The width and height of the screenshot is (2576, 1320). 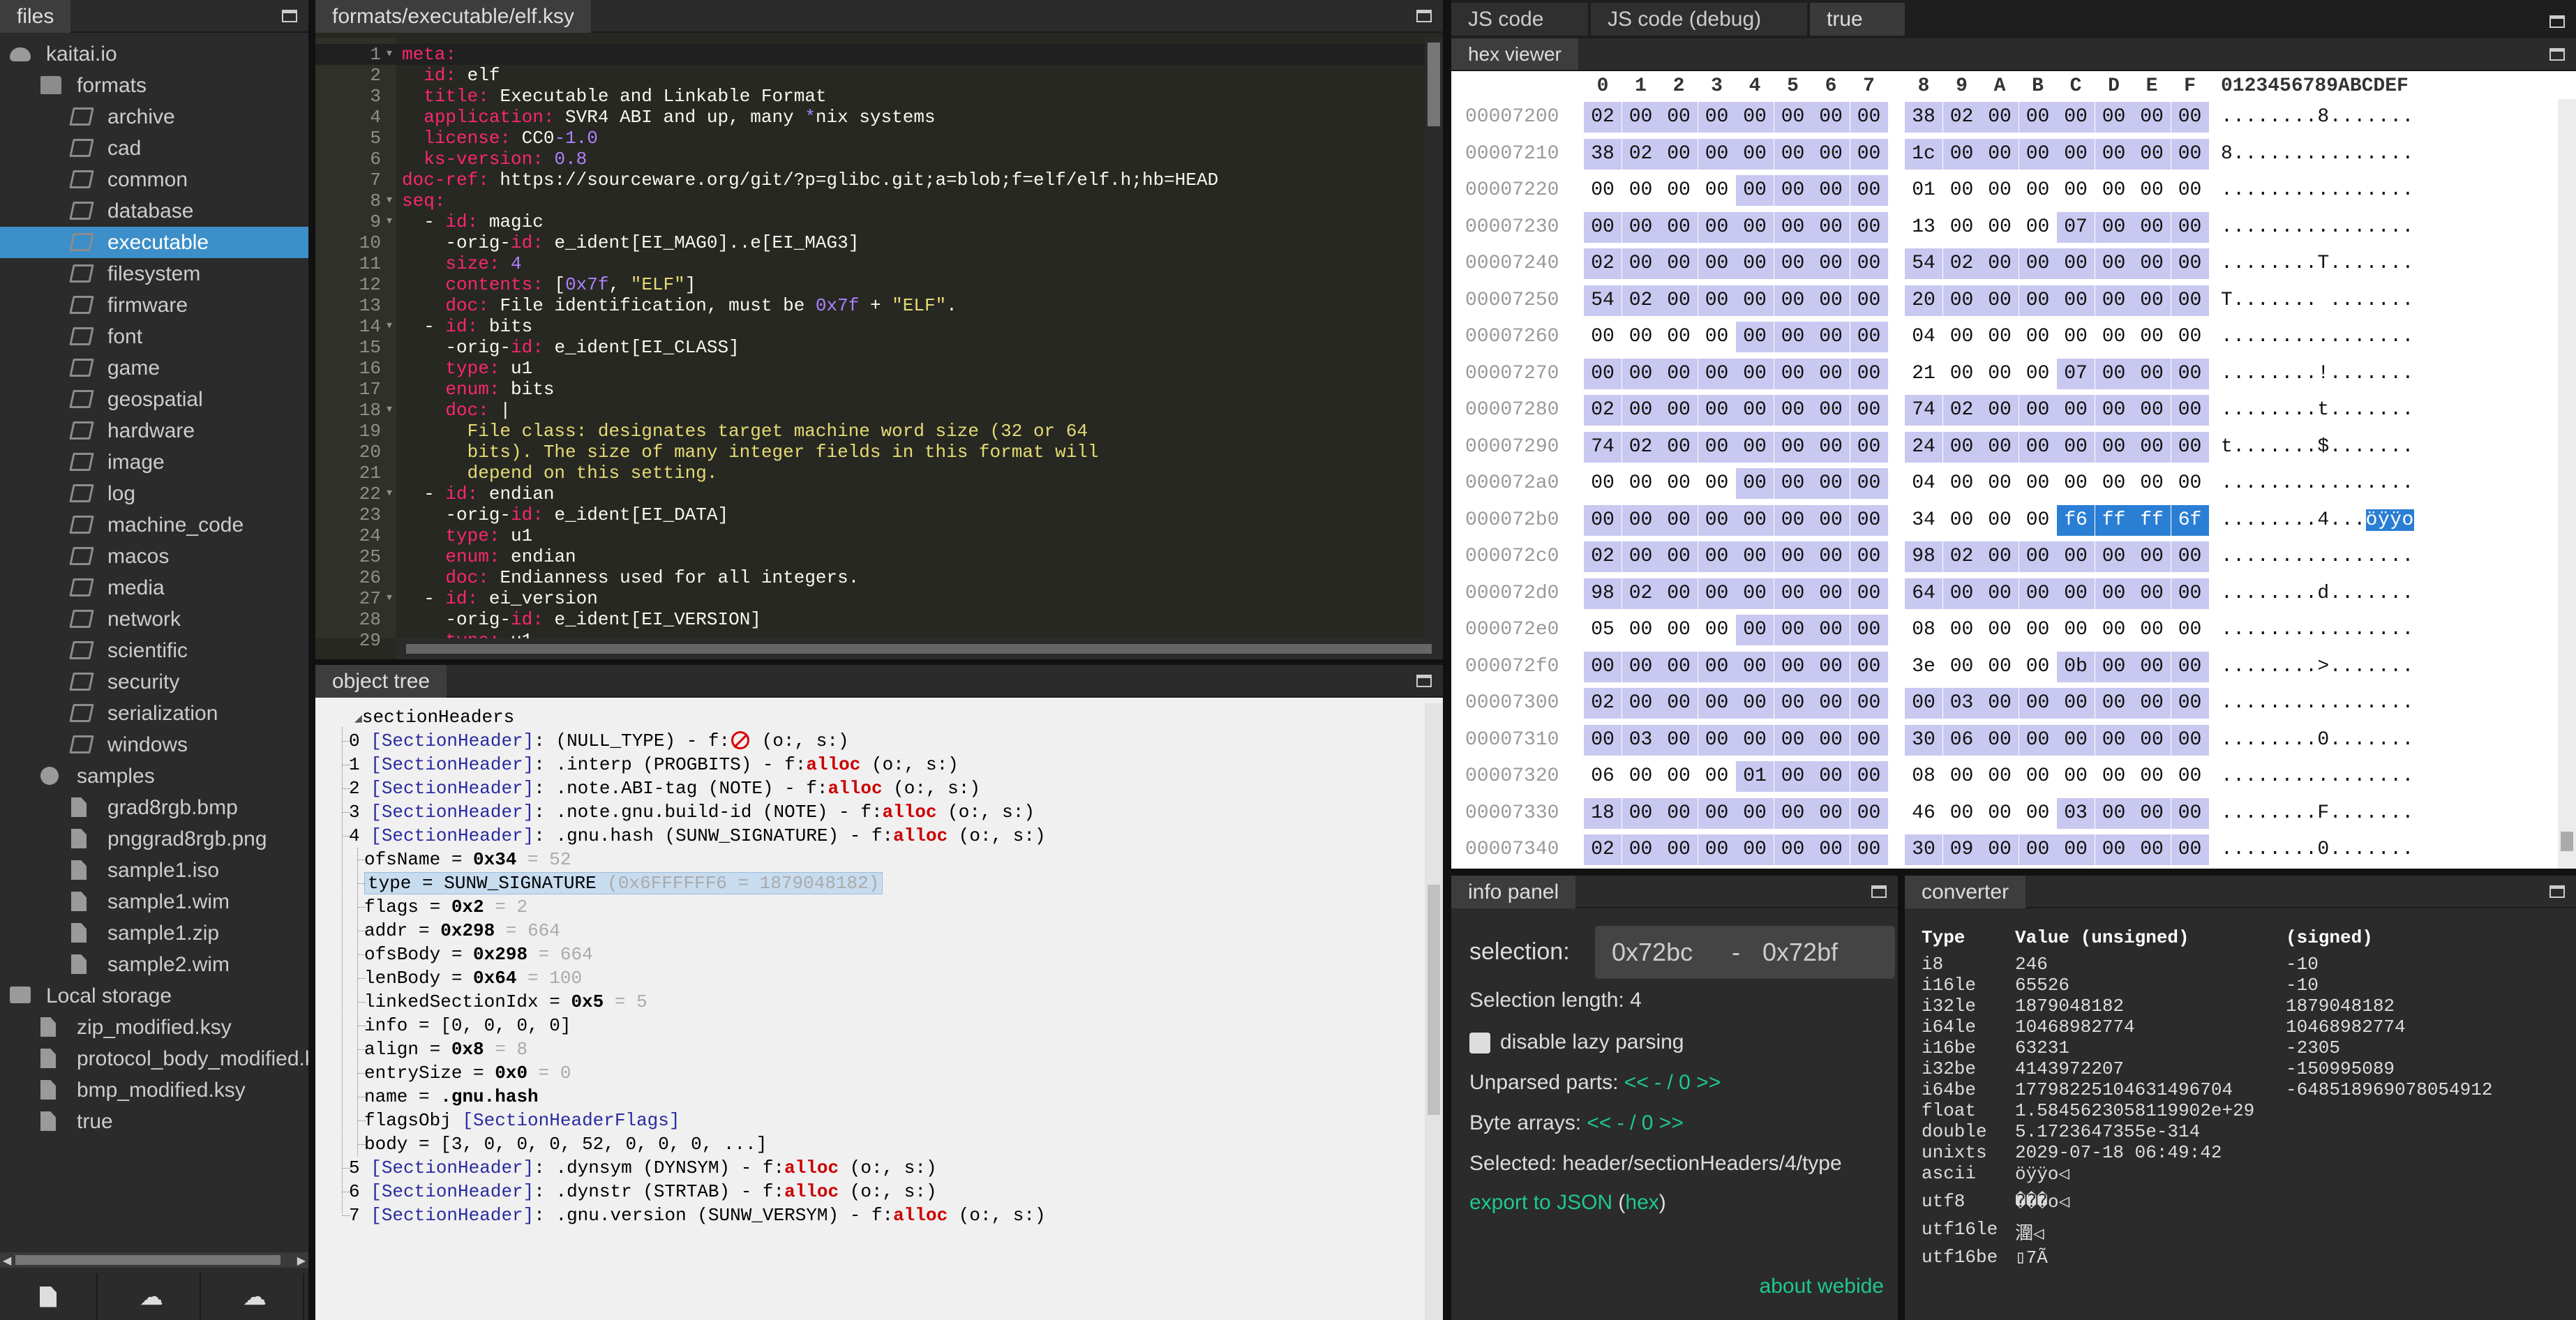 What do you see at coordinates (1519, 19) in the screenshot?
I see `tab-js-code: JS code` at bounding box center [1519, 19].